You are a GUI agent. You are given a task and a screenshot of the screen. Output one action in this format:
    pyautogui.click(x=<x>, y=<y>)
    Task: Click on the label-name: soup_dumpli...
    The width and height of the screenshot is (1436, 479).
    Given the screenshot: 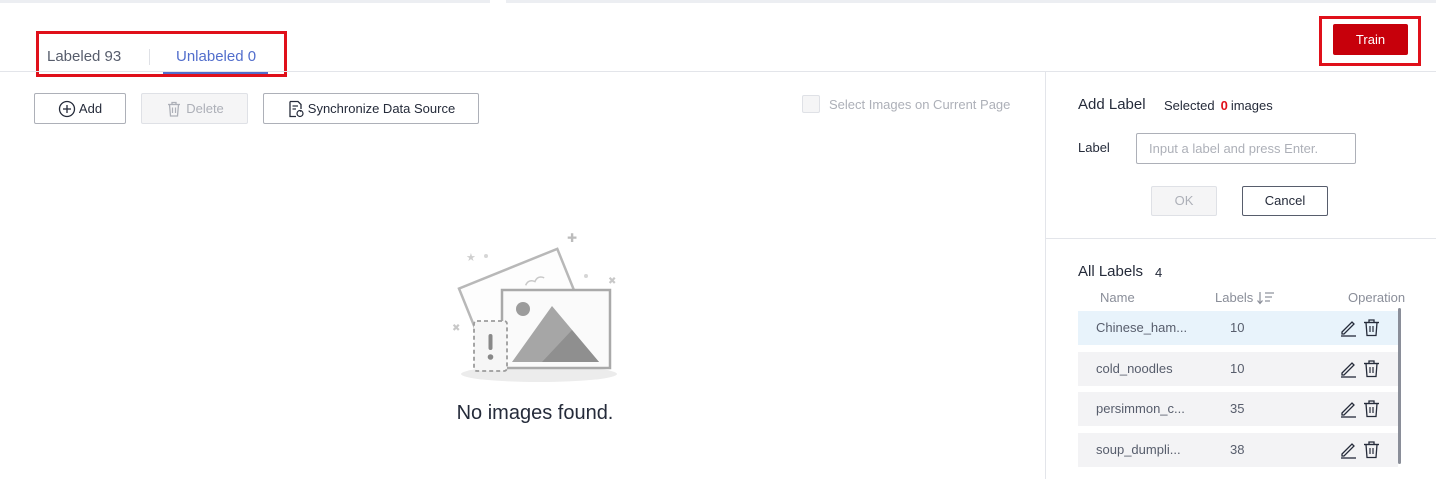 What is the action you would take?
    pyautogui.click(x=1138, y=449)
    